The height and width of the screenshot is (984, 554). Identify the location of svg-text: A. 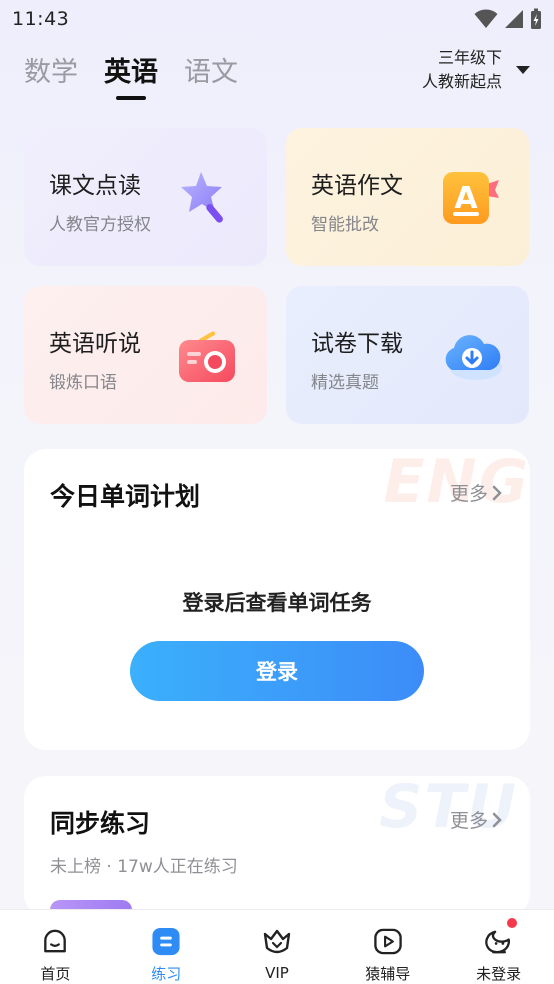
(466, 198).